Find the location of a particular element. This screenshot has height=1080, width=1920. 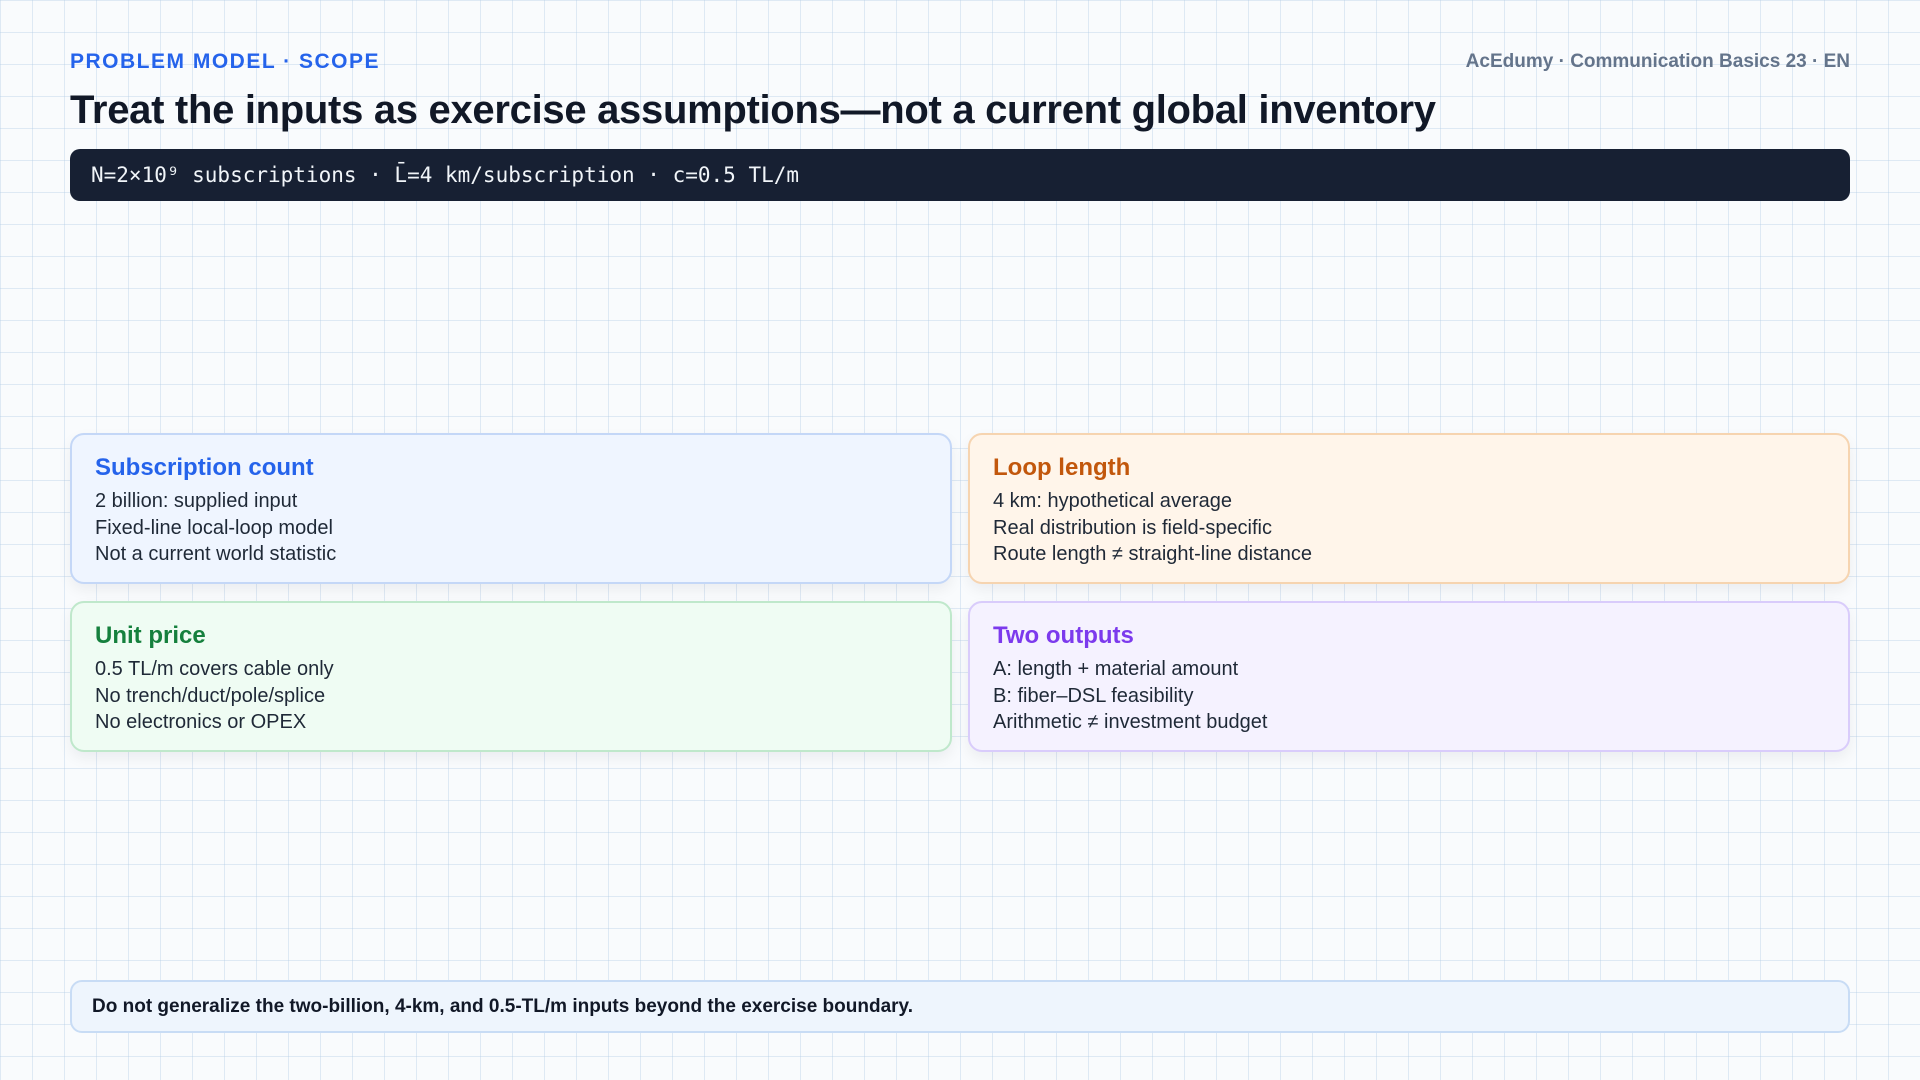

card-line: Arithmetic ≠ investment budget is located at coordinates (1130, 722).